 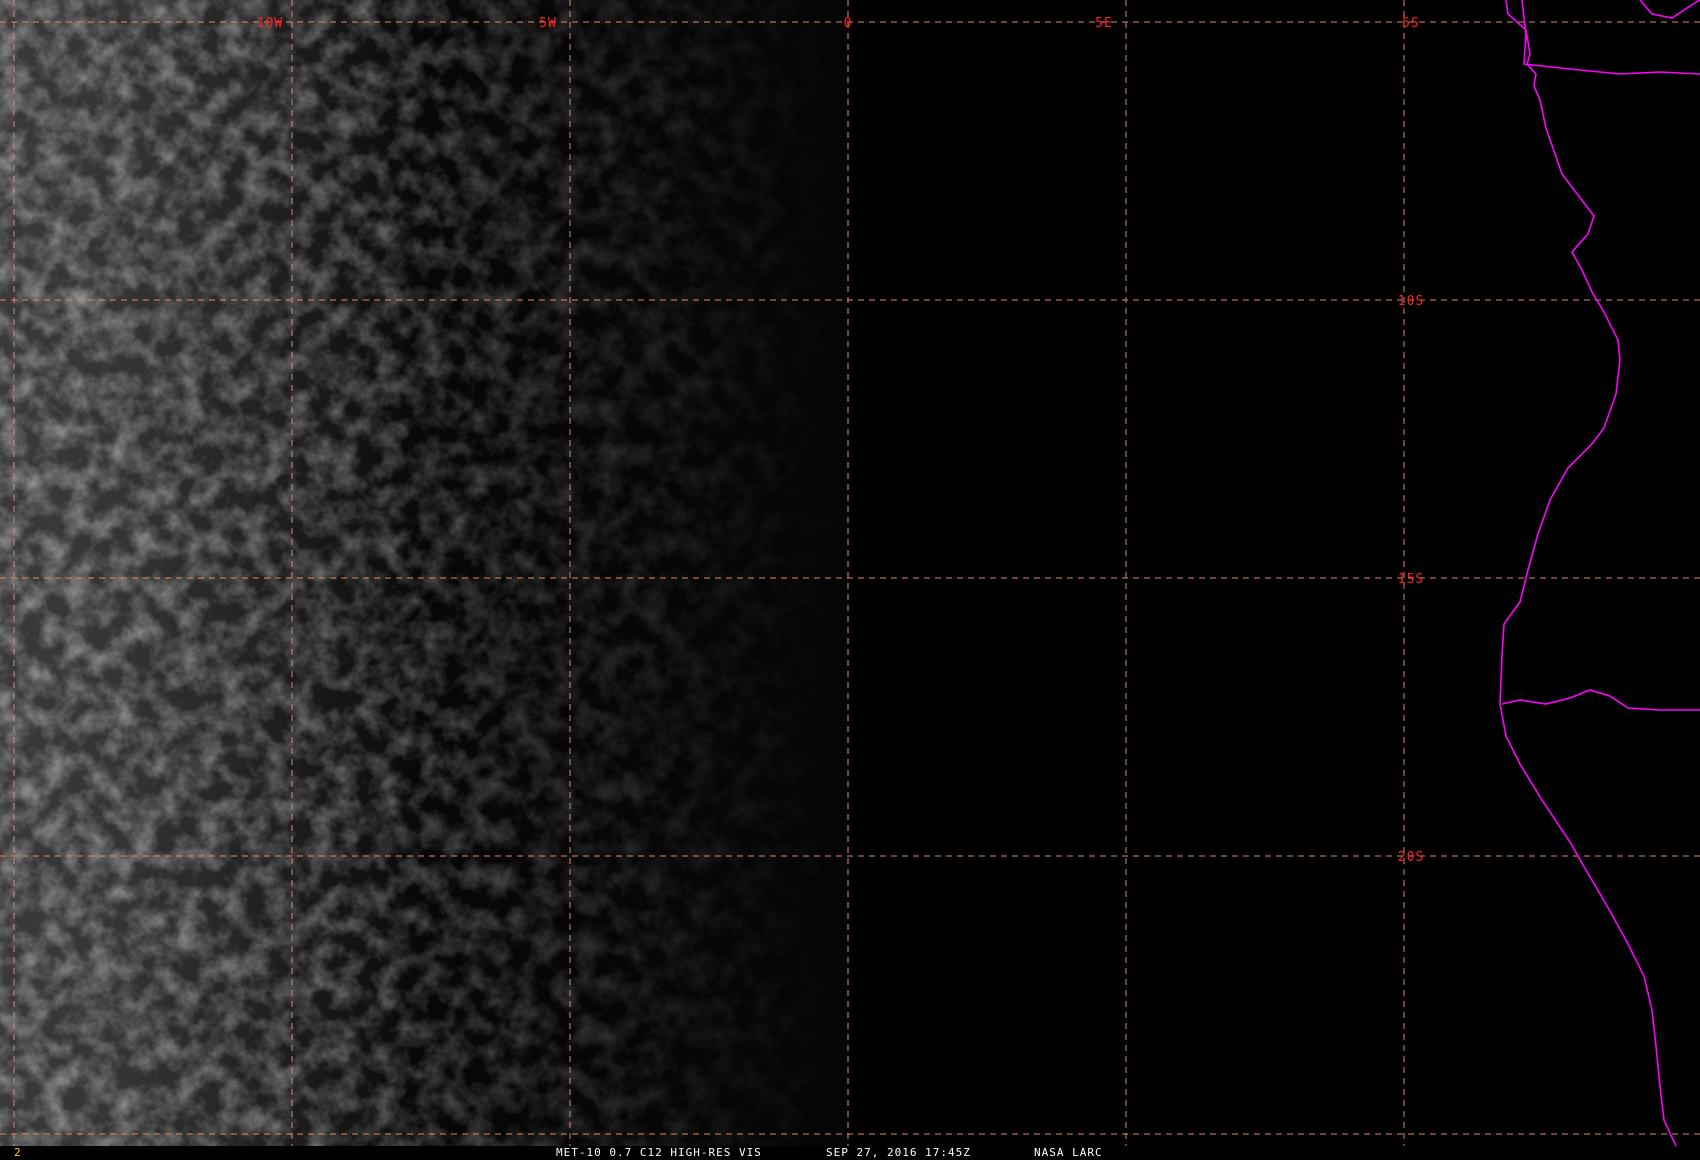 I want to click on longitude-label: 5W, so click(x=548, y=23).